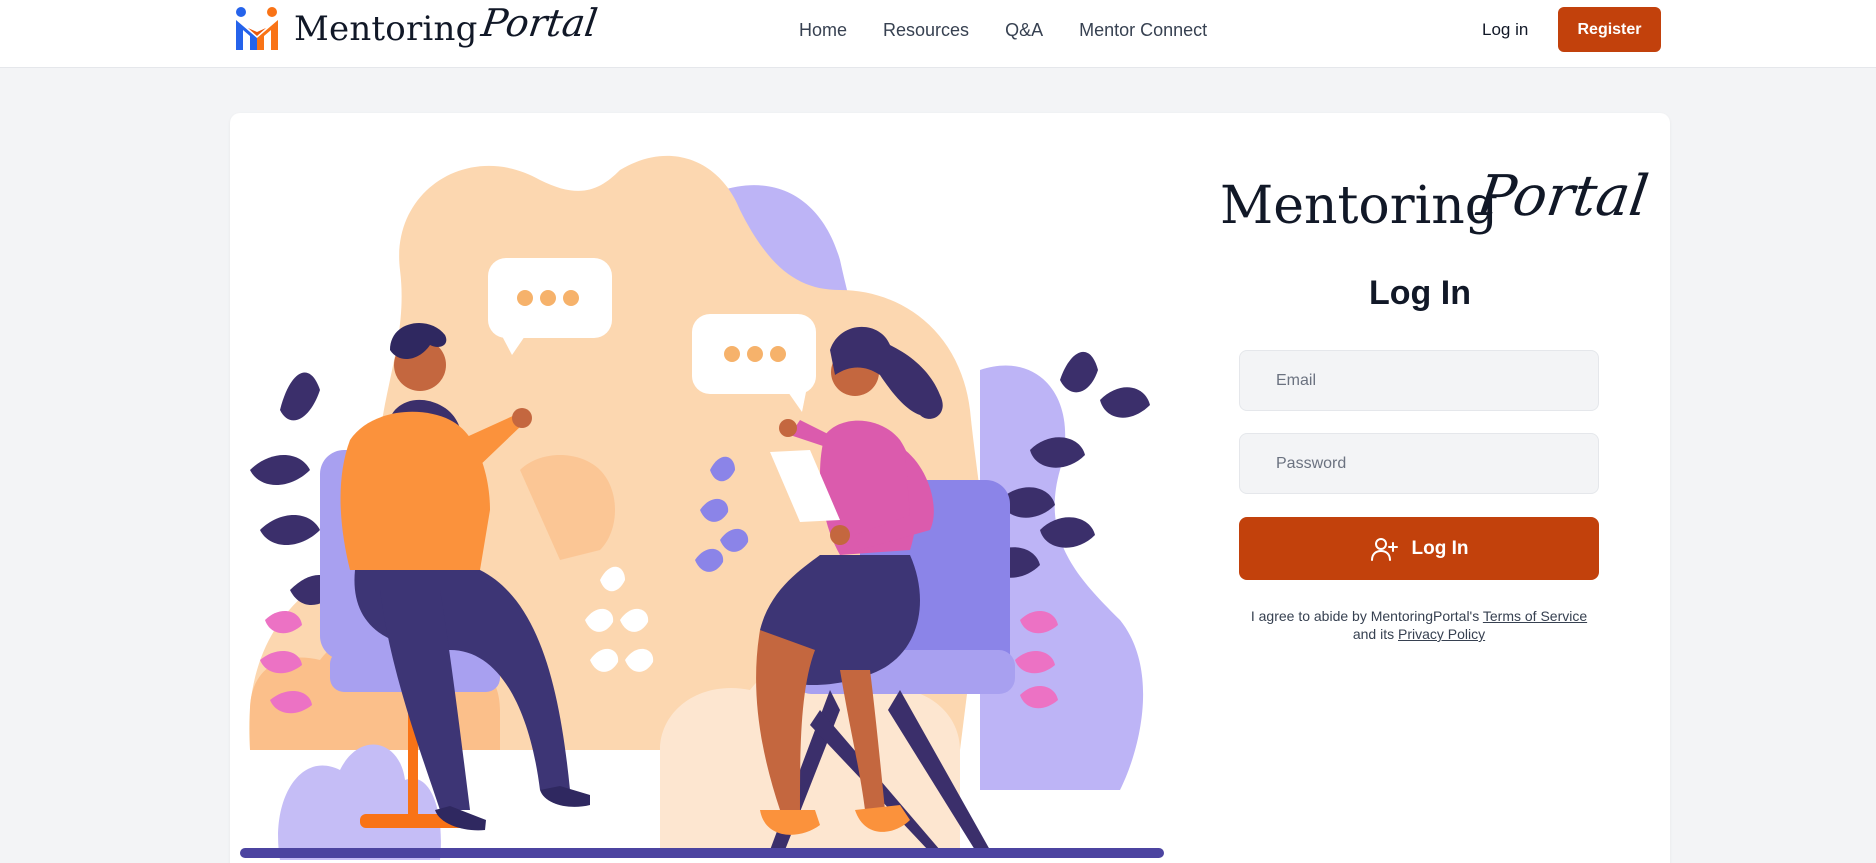  I want to click on brand-logo: Mentoring Portal, so click(417, 27).